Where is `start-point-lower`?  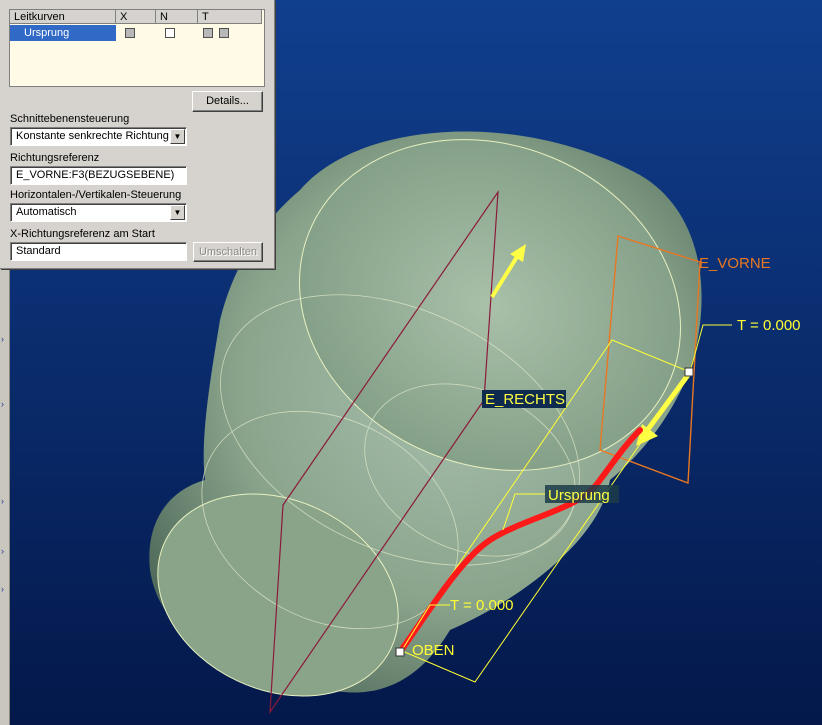 start-point-lower is located at coordinates (400, 652).